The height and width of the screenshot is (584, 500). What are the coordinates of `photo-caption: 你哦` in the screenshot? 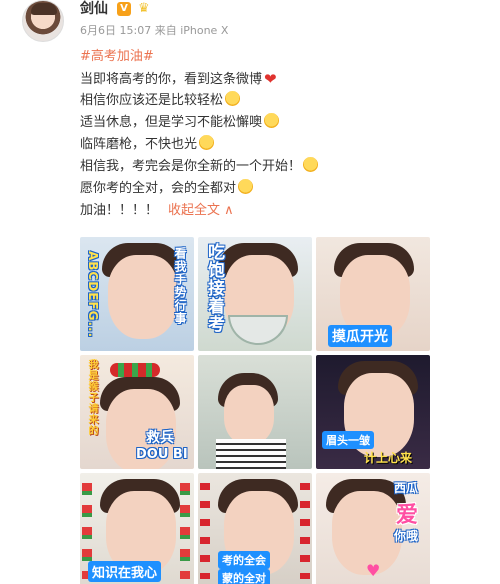 It's located at (406, 536).